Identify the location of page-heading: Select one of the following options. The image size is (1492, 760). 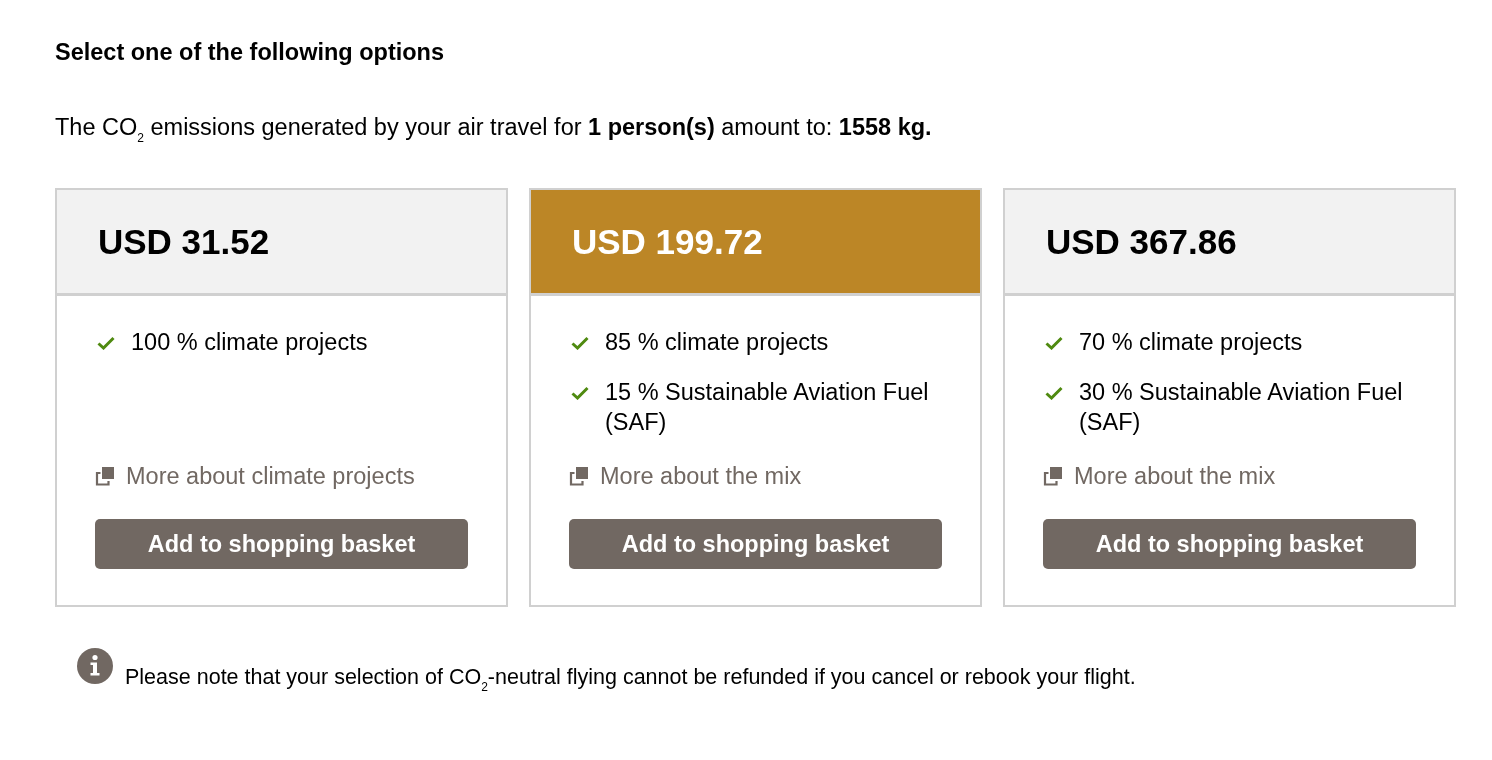
(250, 52).